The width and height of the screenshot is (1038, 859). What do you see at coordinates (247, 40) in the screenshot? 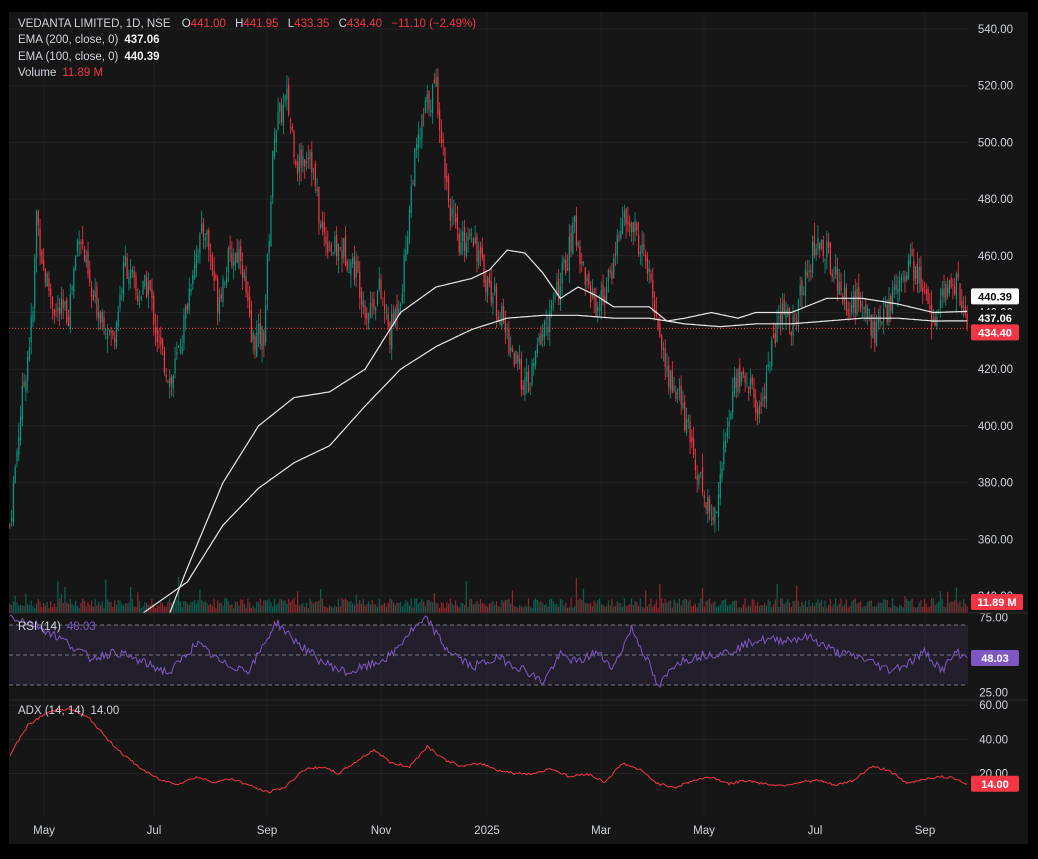
I see `legend-ema200-row: EMA (200, close, 0) 437.06` at bounding box center [247, 40].